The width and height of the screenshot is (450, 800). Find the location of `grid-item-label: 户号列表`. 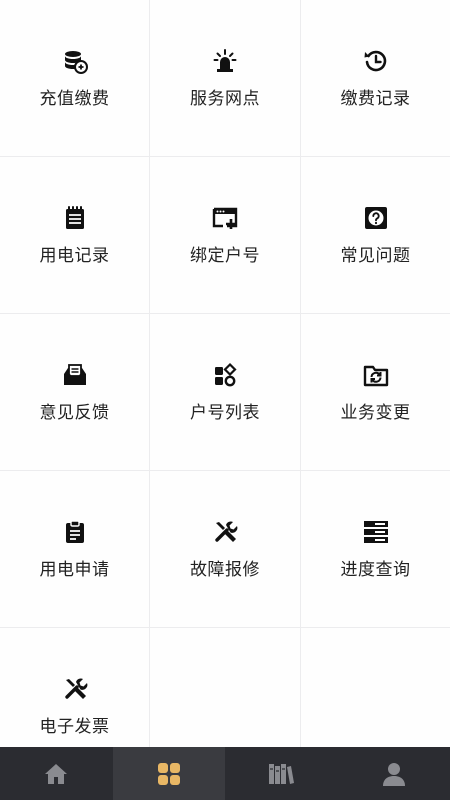

grid-item-label: 户号列表 is located at coordinates (225, 413).